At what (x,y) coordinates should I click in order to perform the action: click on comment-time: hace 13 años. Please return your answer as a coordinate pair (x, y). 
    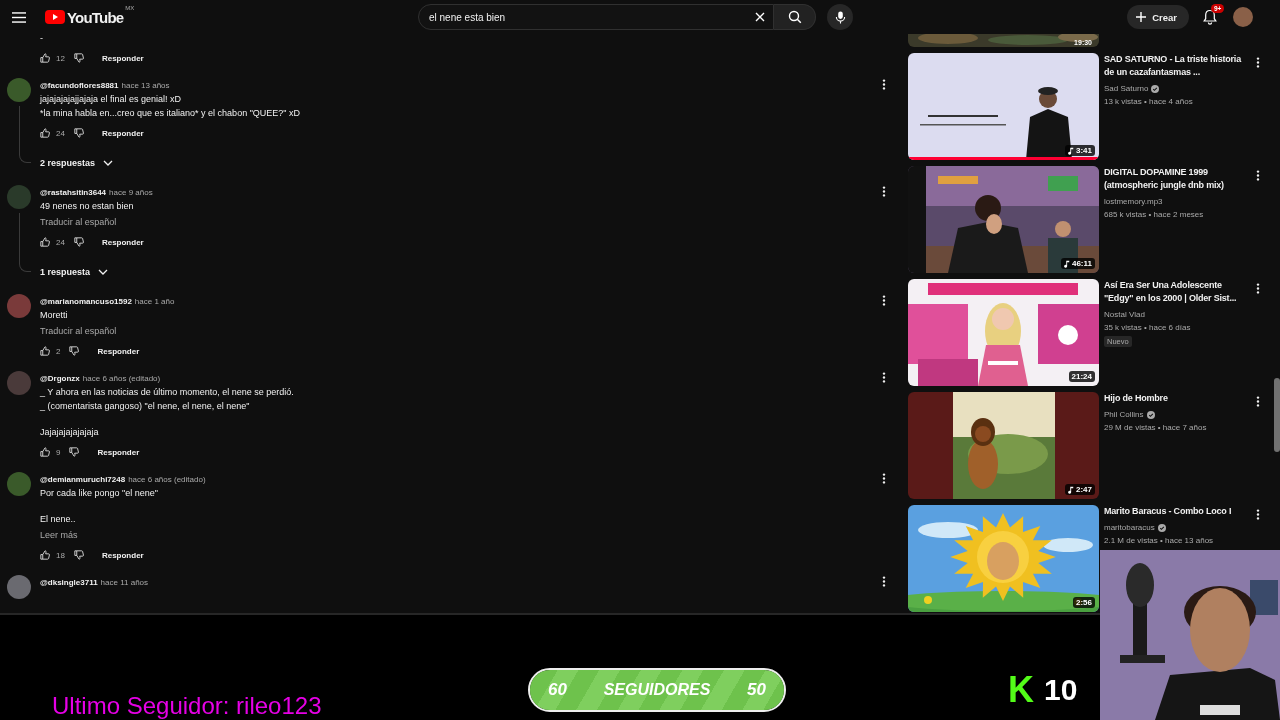
    Looking at the image, I should click on (145, 85).